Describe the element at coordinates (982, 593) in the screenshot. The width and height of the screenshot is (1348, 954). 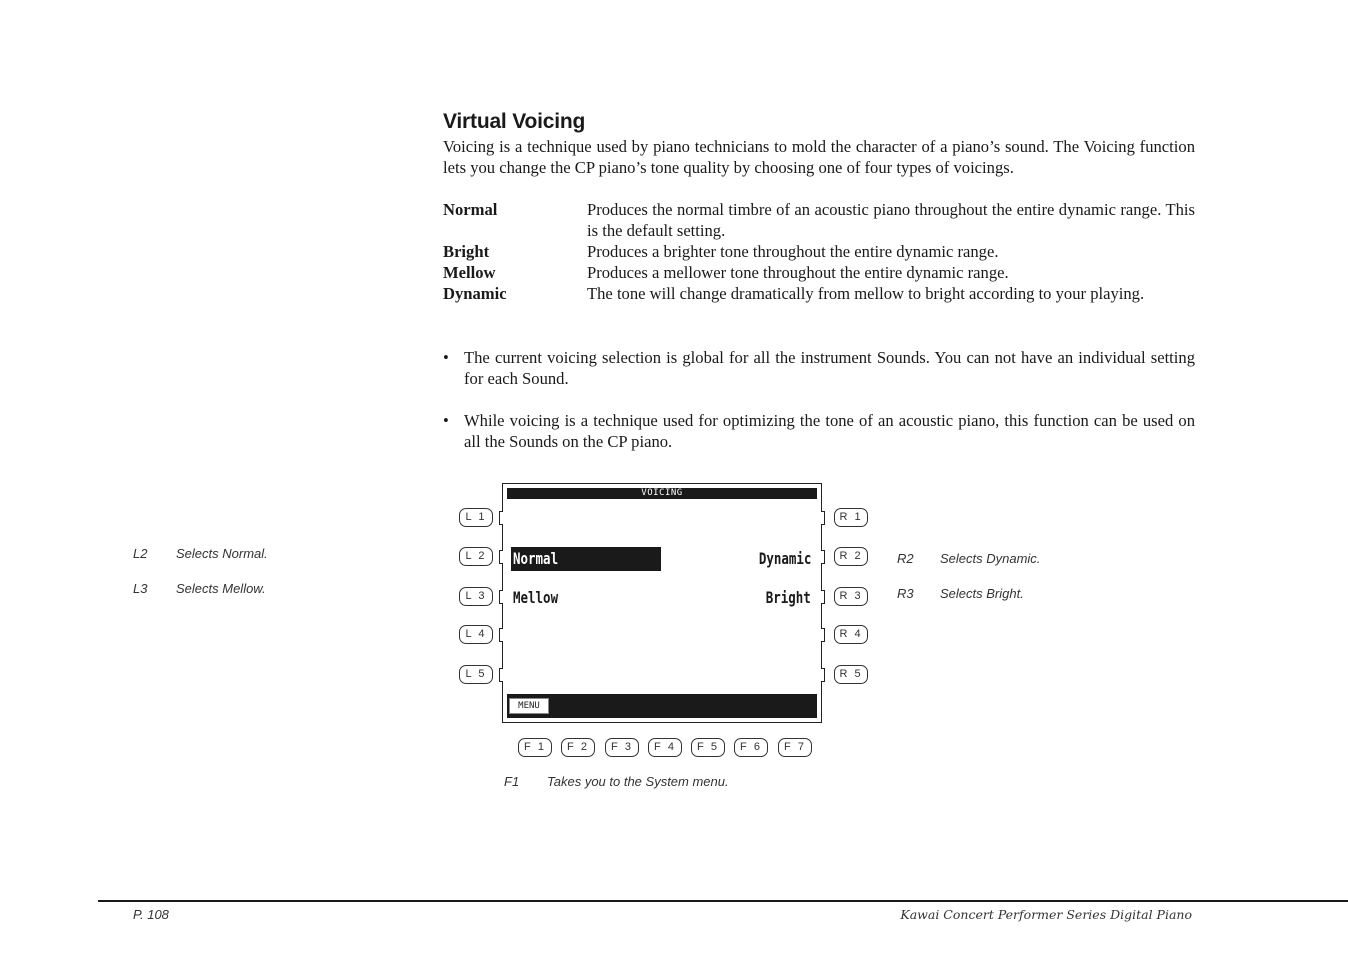
I see `annotation-text: Selects Bright.` at that location.